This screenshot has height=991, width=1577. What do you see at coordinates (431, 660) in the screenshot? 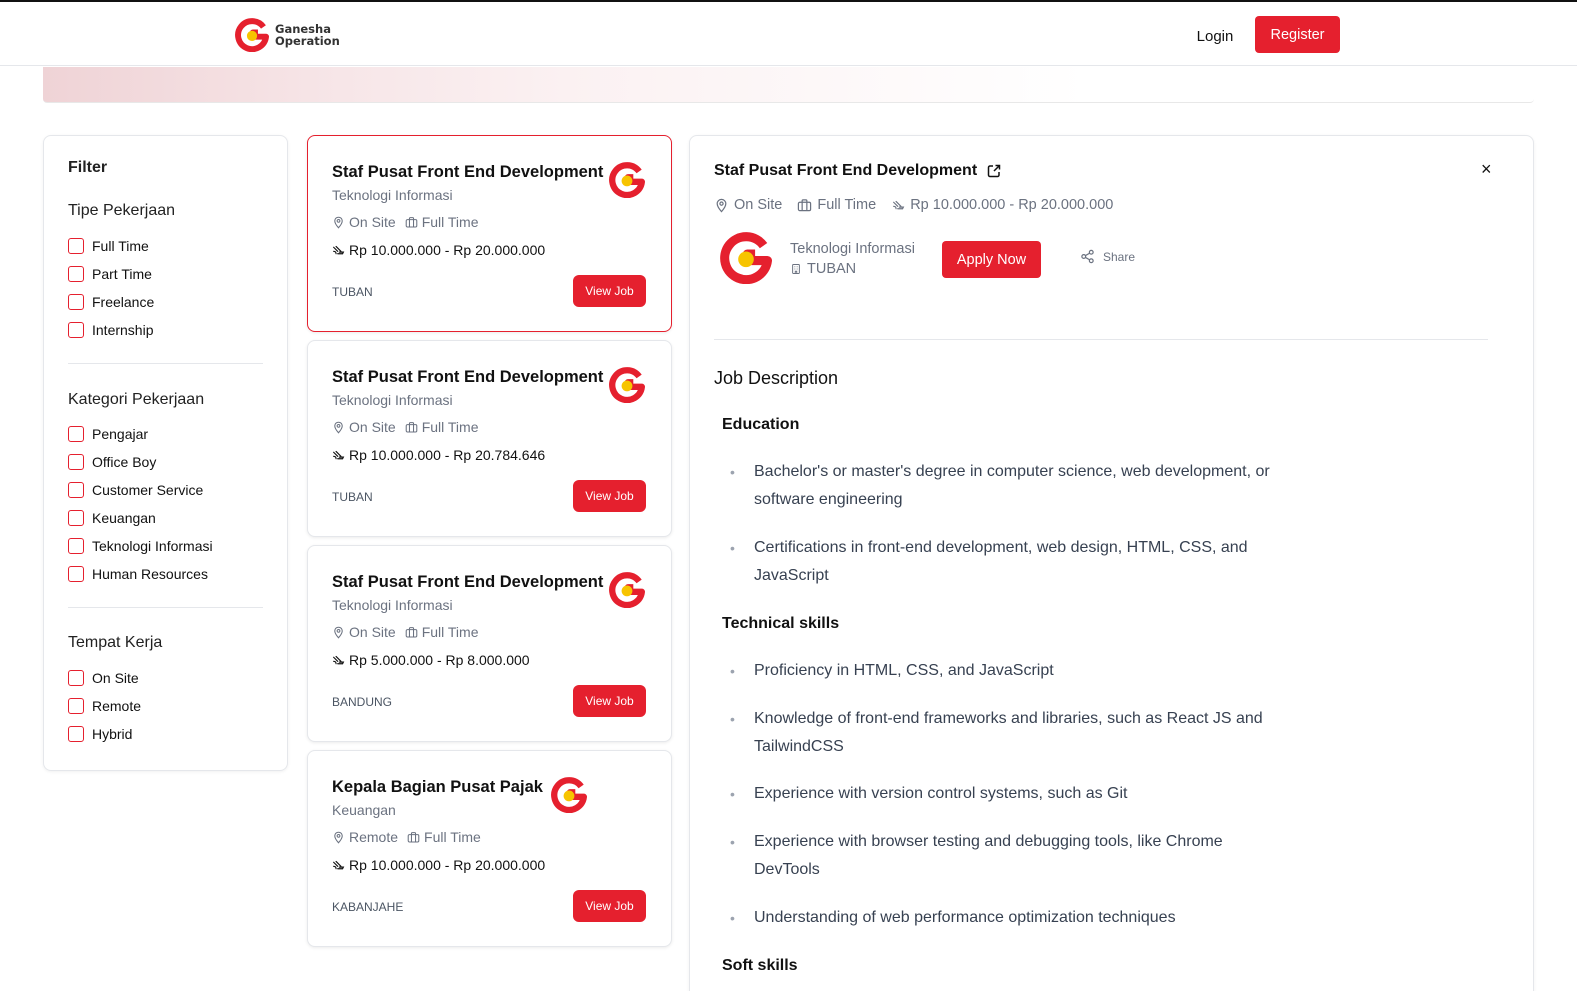
I see `job-salary-row: Rp 5.000.000 - Rp 8.000.000` at bounding box center [431, 660].